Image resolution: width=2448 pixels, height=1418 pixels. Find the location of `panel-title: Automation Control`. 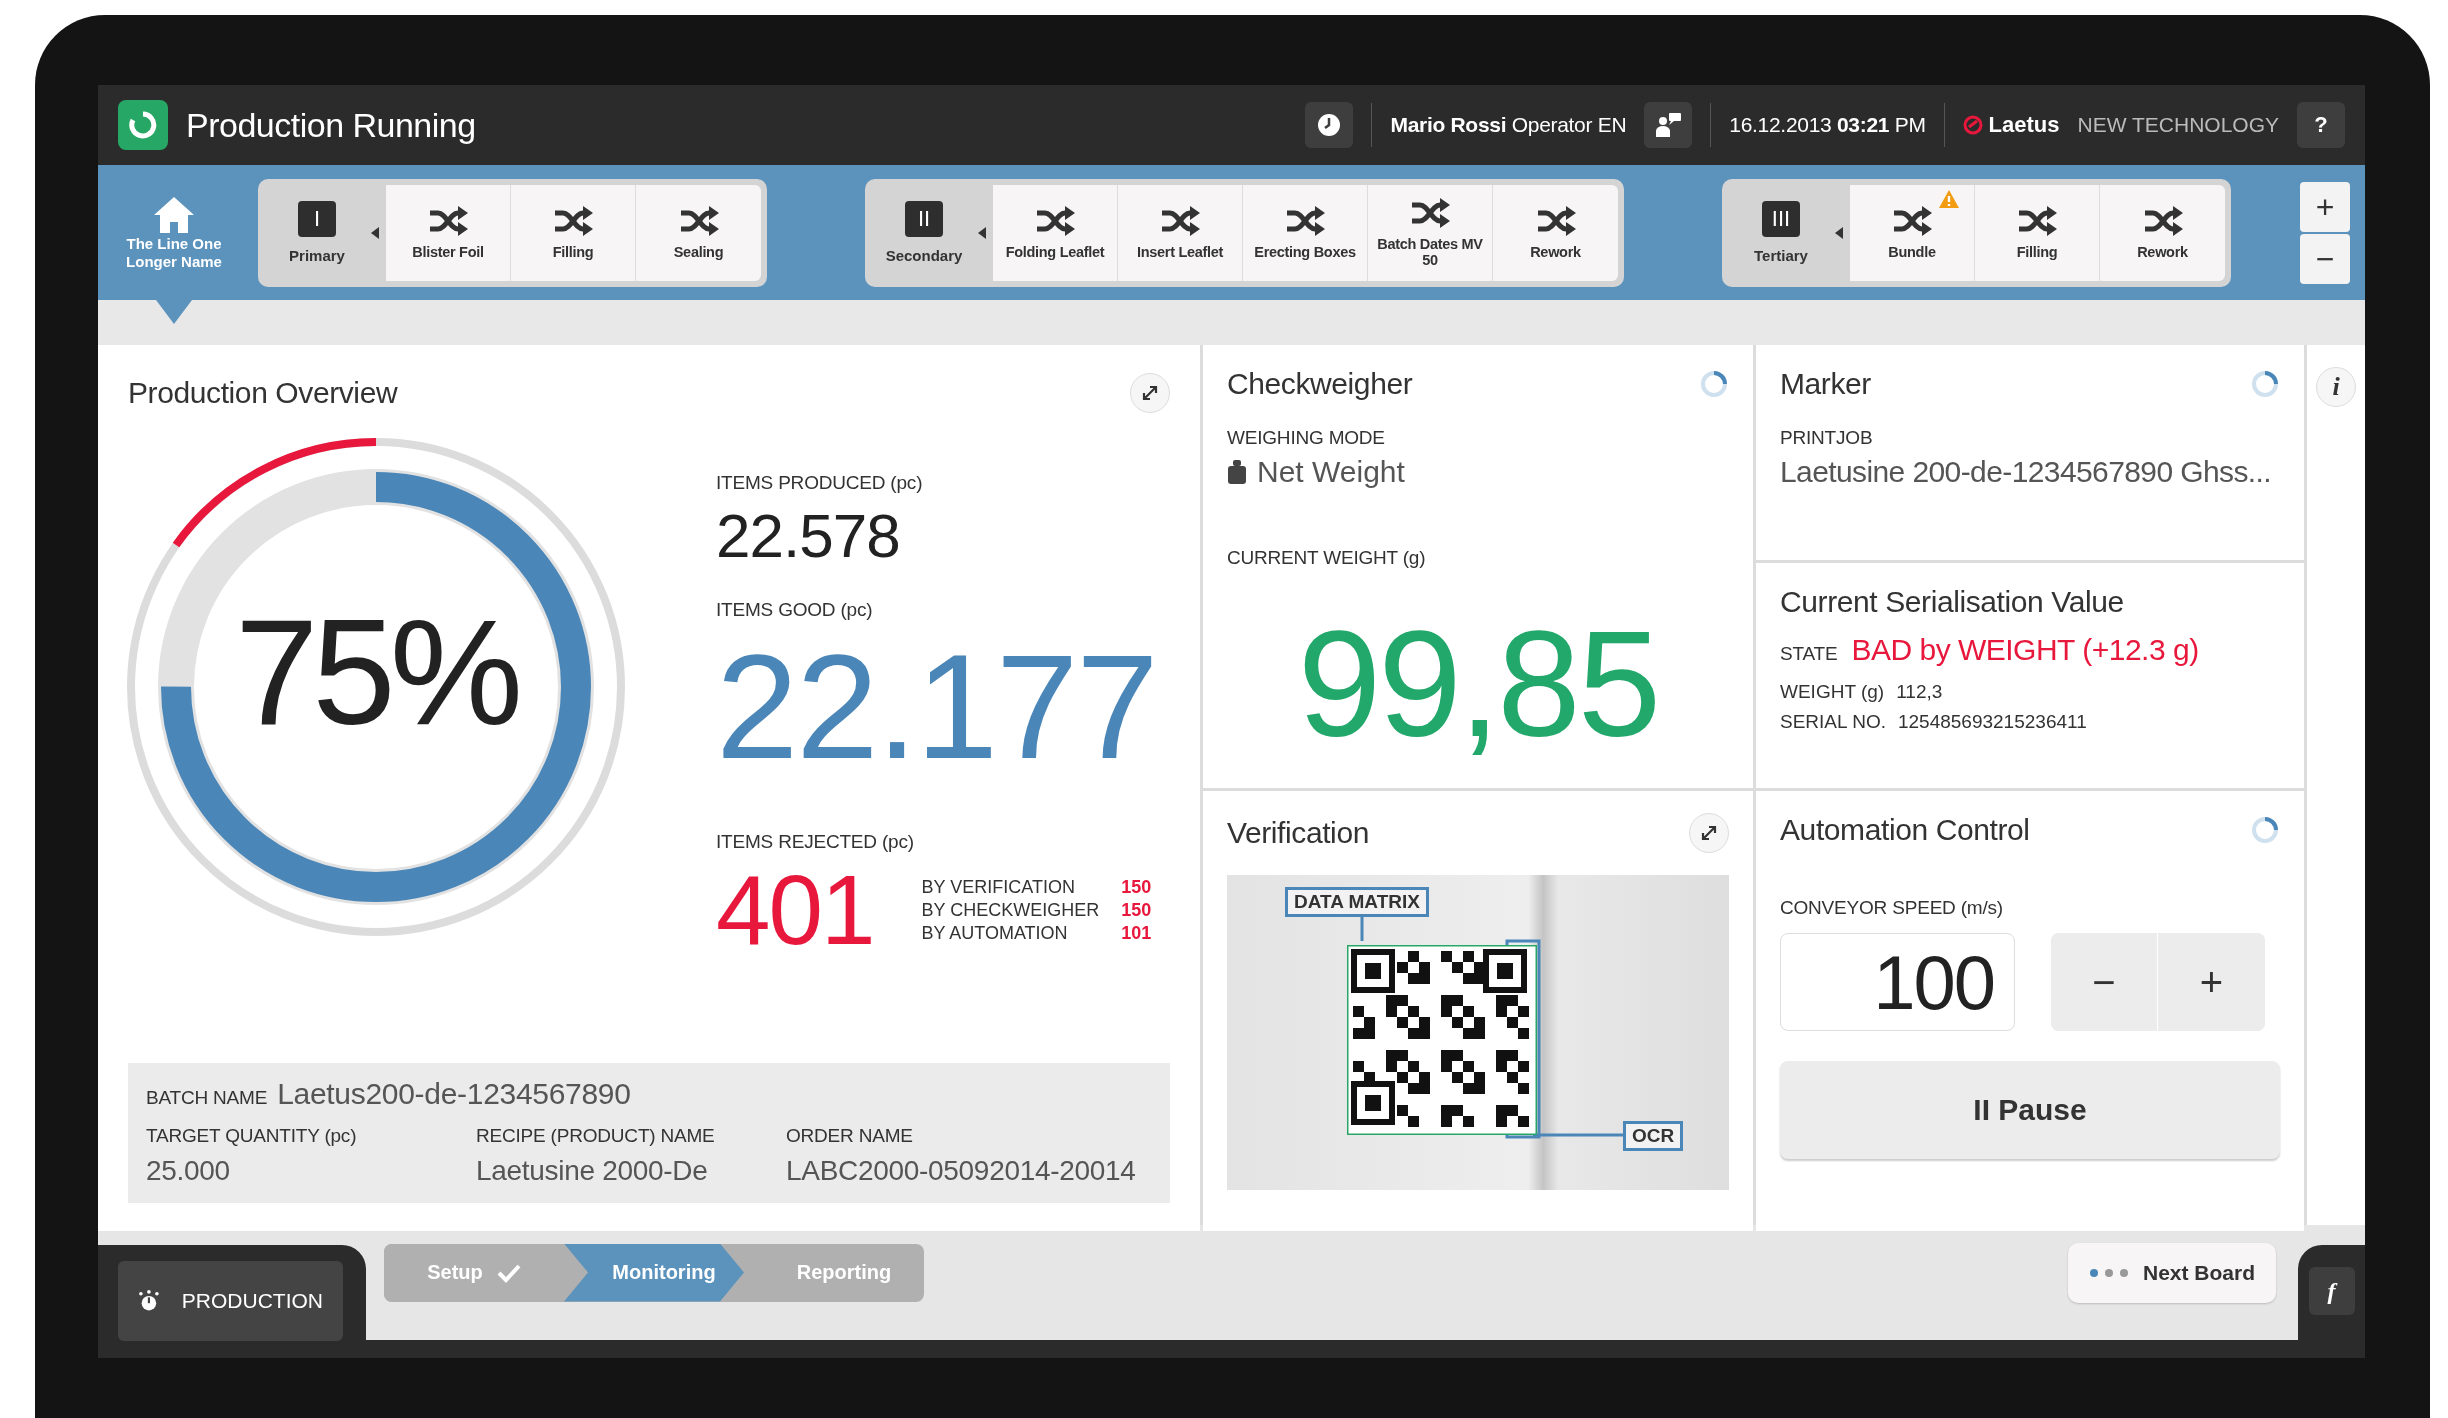

panel-title: Automation Control is located at coordinates (1905, 830).